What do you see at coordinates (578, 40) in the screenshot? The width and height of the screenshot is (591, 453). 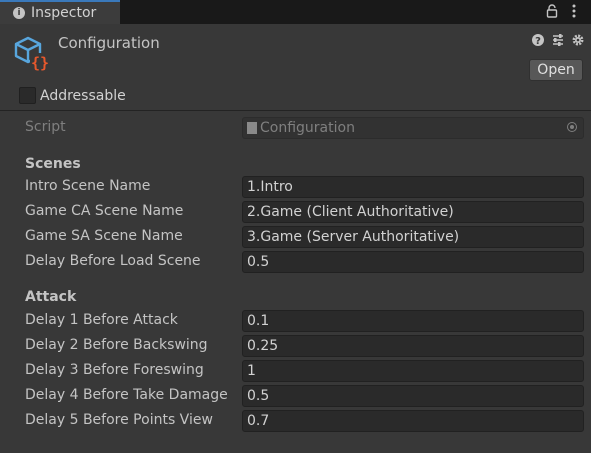 I see `gear-icon` at bounding box center [578, 40].